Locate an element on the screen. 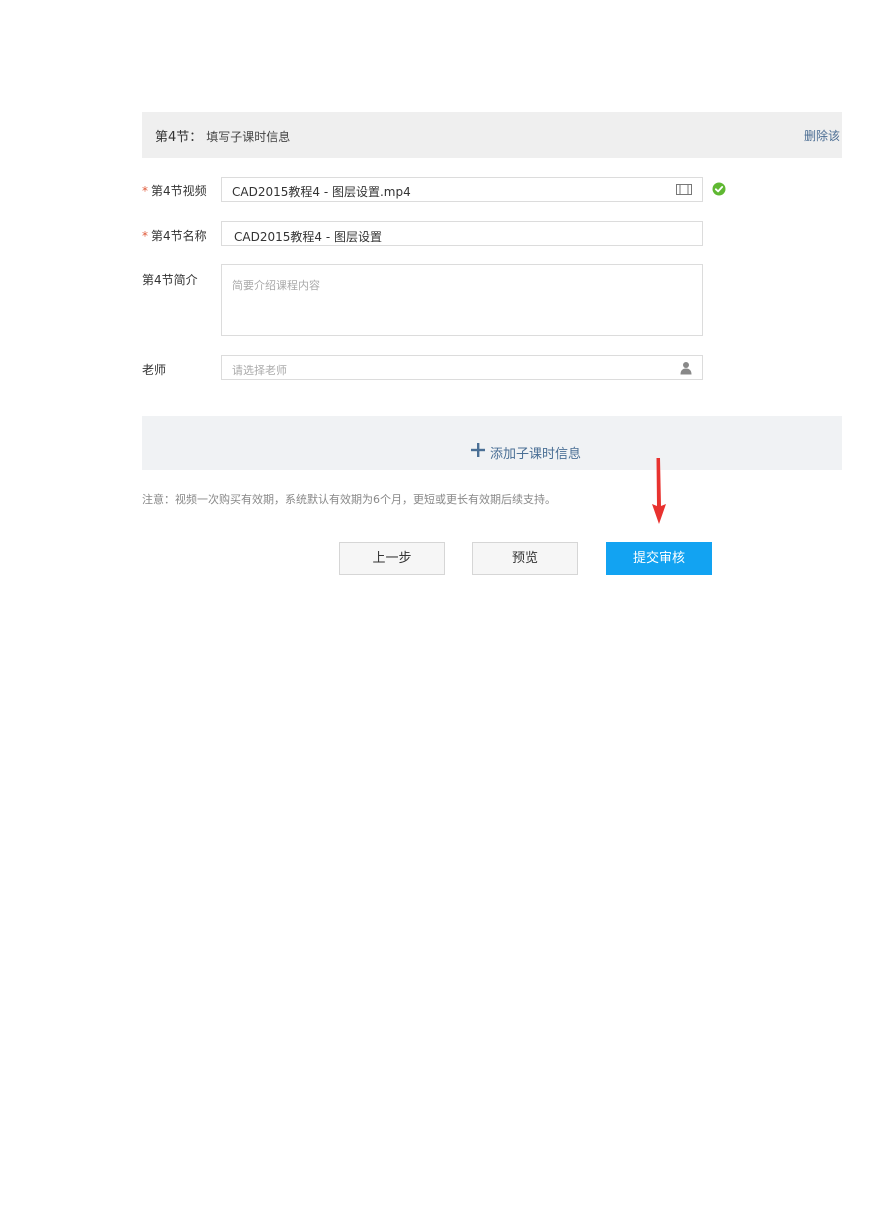 The image size is (869, 1228). name-label: * 第4节名称 is located at coordinates (174, 235).